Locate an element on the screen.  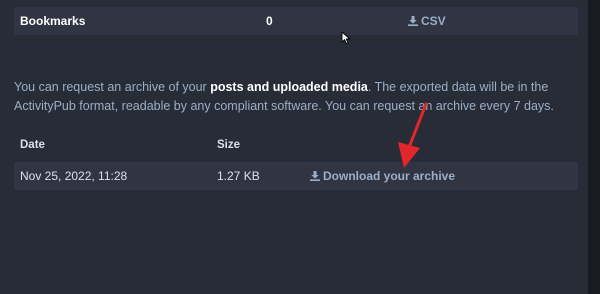
download-archive-link: Download your archive is located at coordinates (382, 176).